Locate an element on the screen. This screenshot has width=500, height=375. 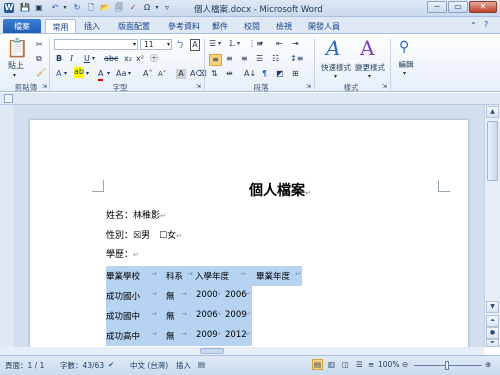
show-marks-icon: ¶ is located at coordinates (264, 74).